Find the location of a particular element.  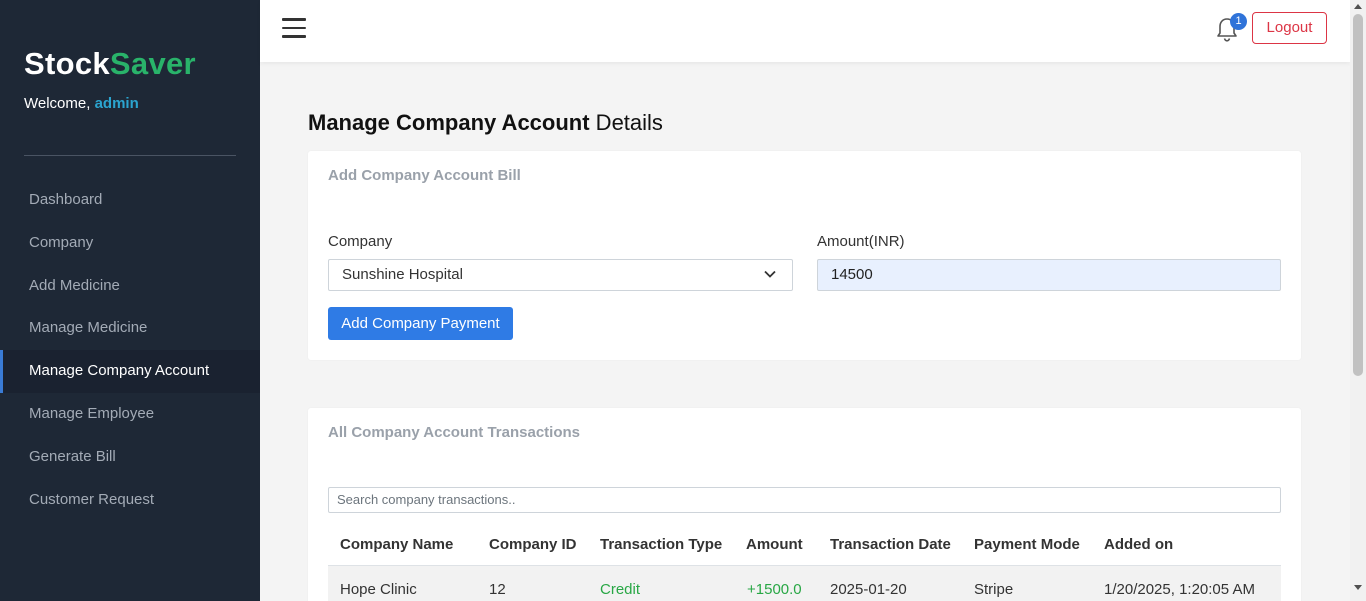

cell-company-id: 12 is located at coordinates (497, 589).